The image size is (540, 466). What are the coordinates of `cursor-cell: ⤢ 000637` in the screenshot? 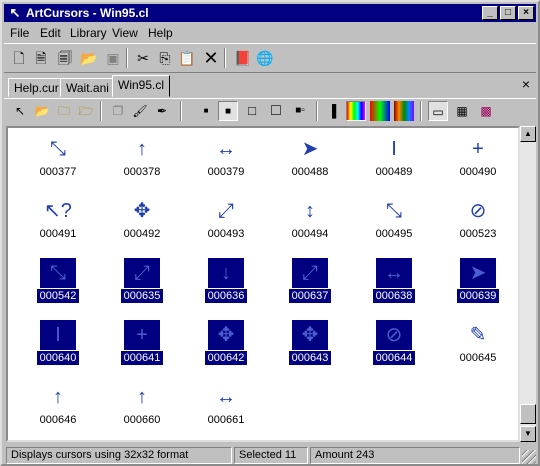 It's located at (310, 284).